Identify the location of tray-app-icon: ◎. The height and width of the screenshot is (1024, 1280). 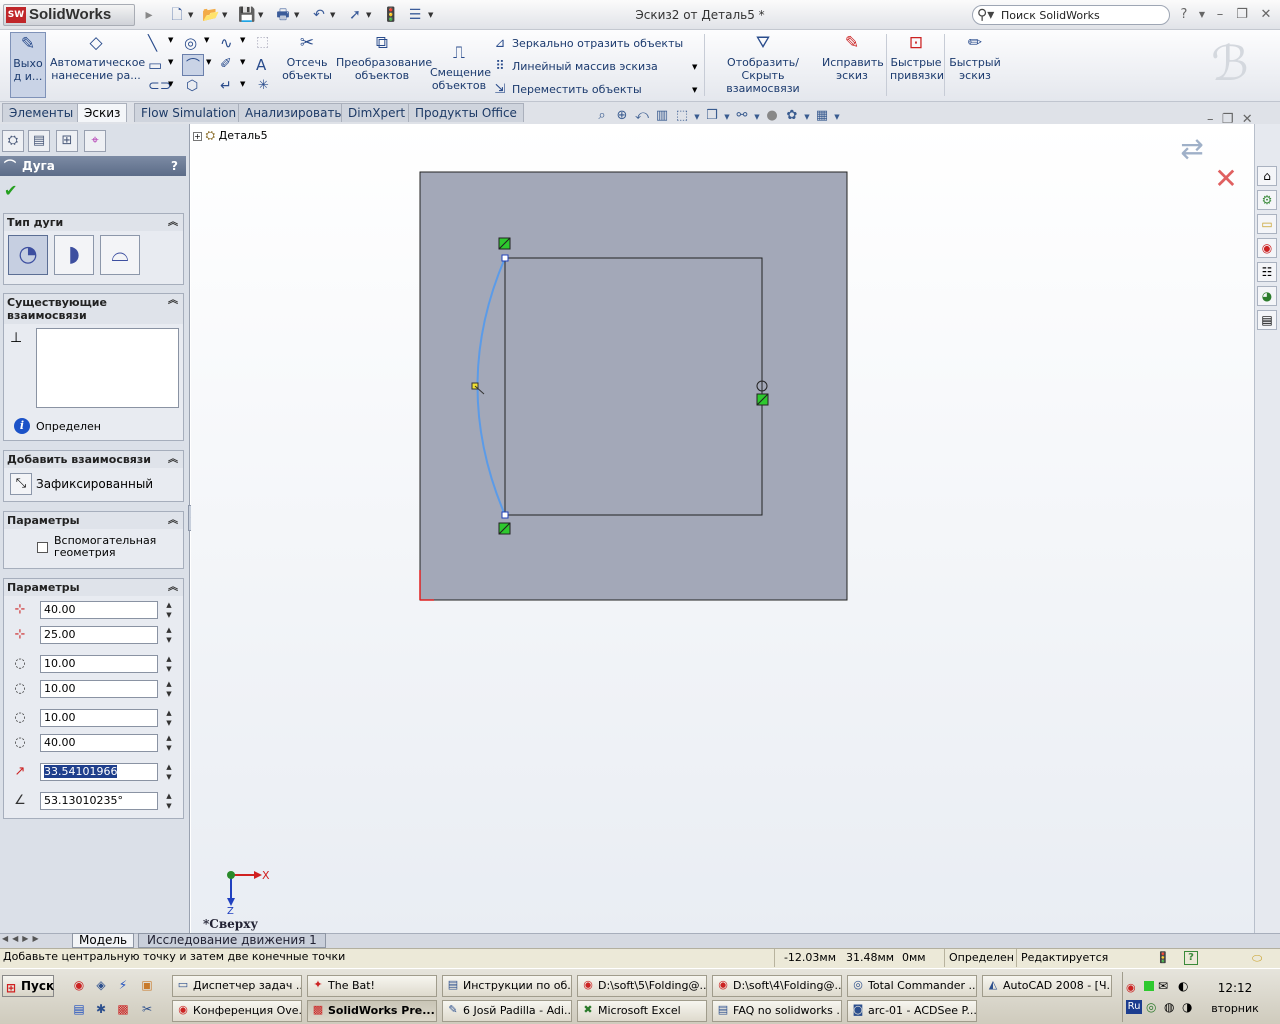
(1151, 1007).